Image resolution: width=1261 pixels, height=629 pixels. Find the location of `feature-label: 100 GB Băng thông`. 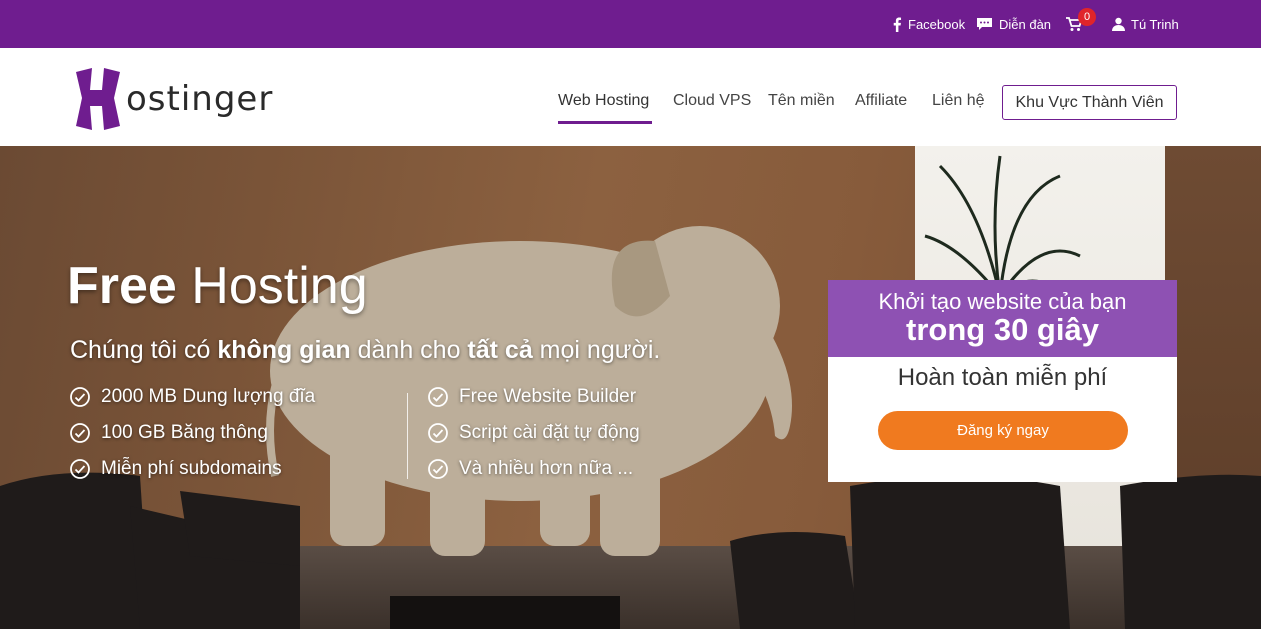

feature-label: 100 GB Băng thông is located at coordinates (184, 432).